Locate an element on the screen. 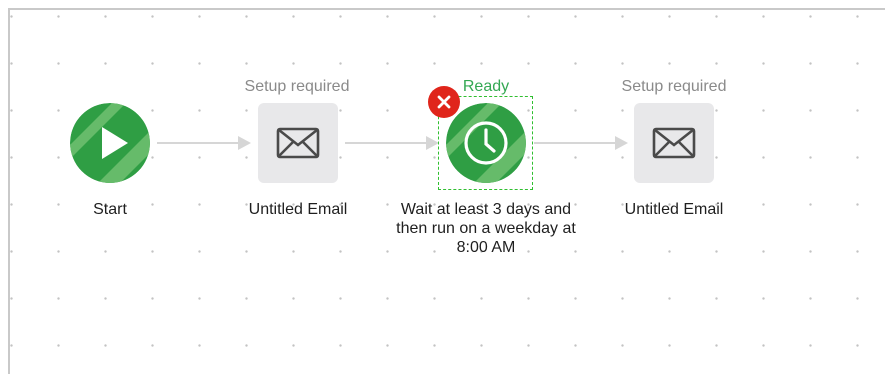 This screenshot has height=374, width=885. connector-start-to-email is located at coordinates (204, 143).